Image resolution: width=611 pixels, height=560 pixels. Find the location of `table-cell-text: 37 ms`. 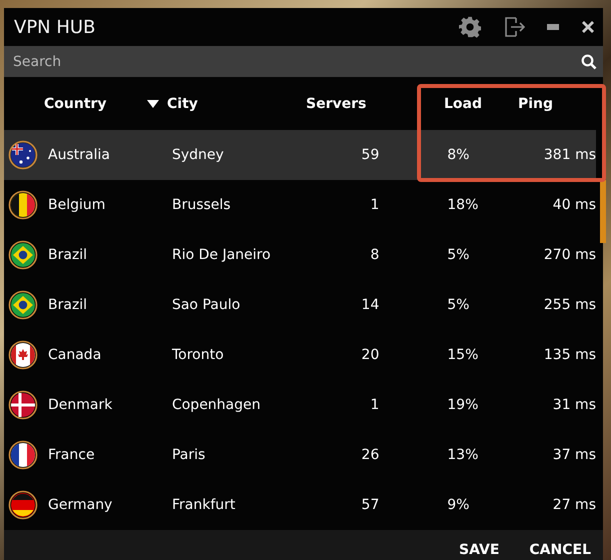

table-cell-text: 37 ms is located at coordinates (574, 455).